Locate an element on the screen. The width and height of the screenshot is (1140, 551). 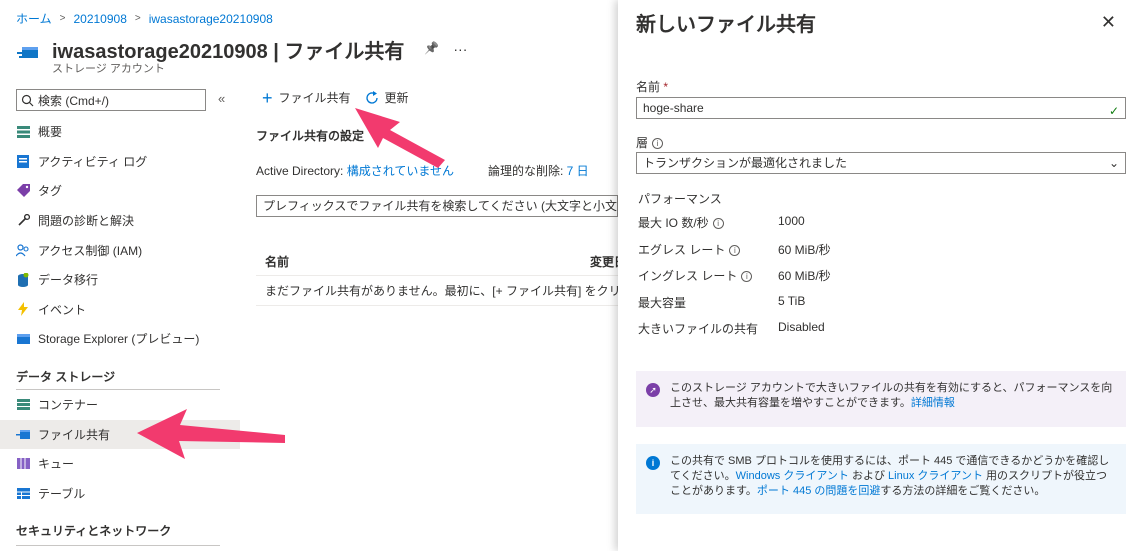
share-name-input: hoge-share ✓ is located at coordinates (881, 108).